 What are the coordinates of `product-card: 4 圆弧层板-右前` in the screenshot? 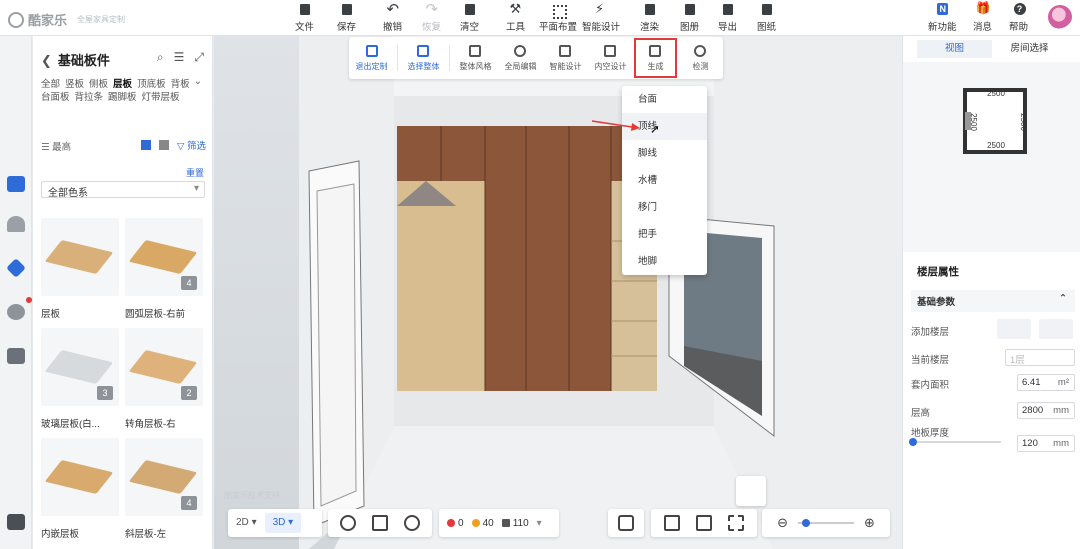 It's located at (164, 269).